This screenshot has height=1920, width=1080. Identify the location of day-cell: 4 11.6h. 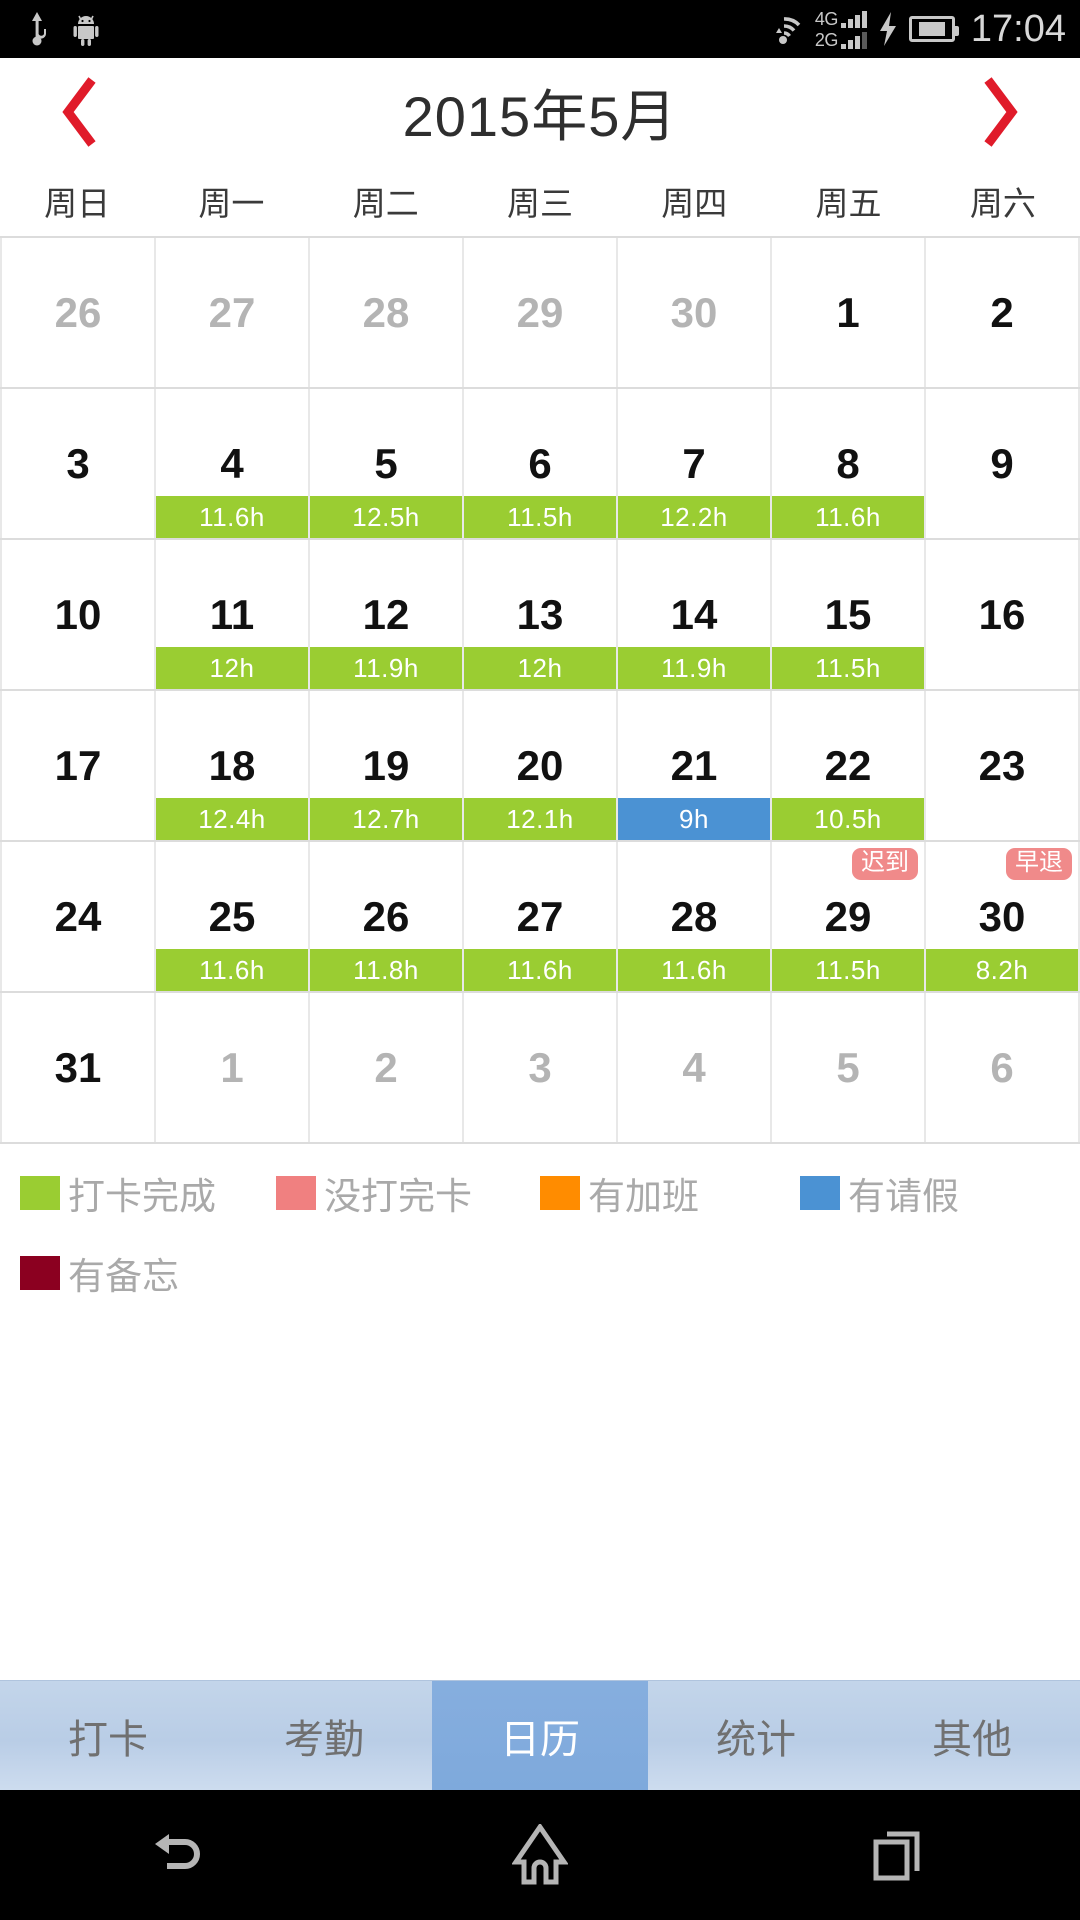
(233, 463).